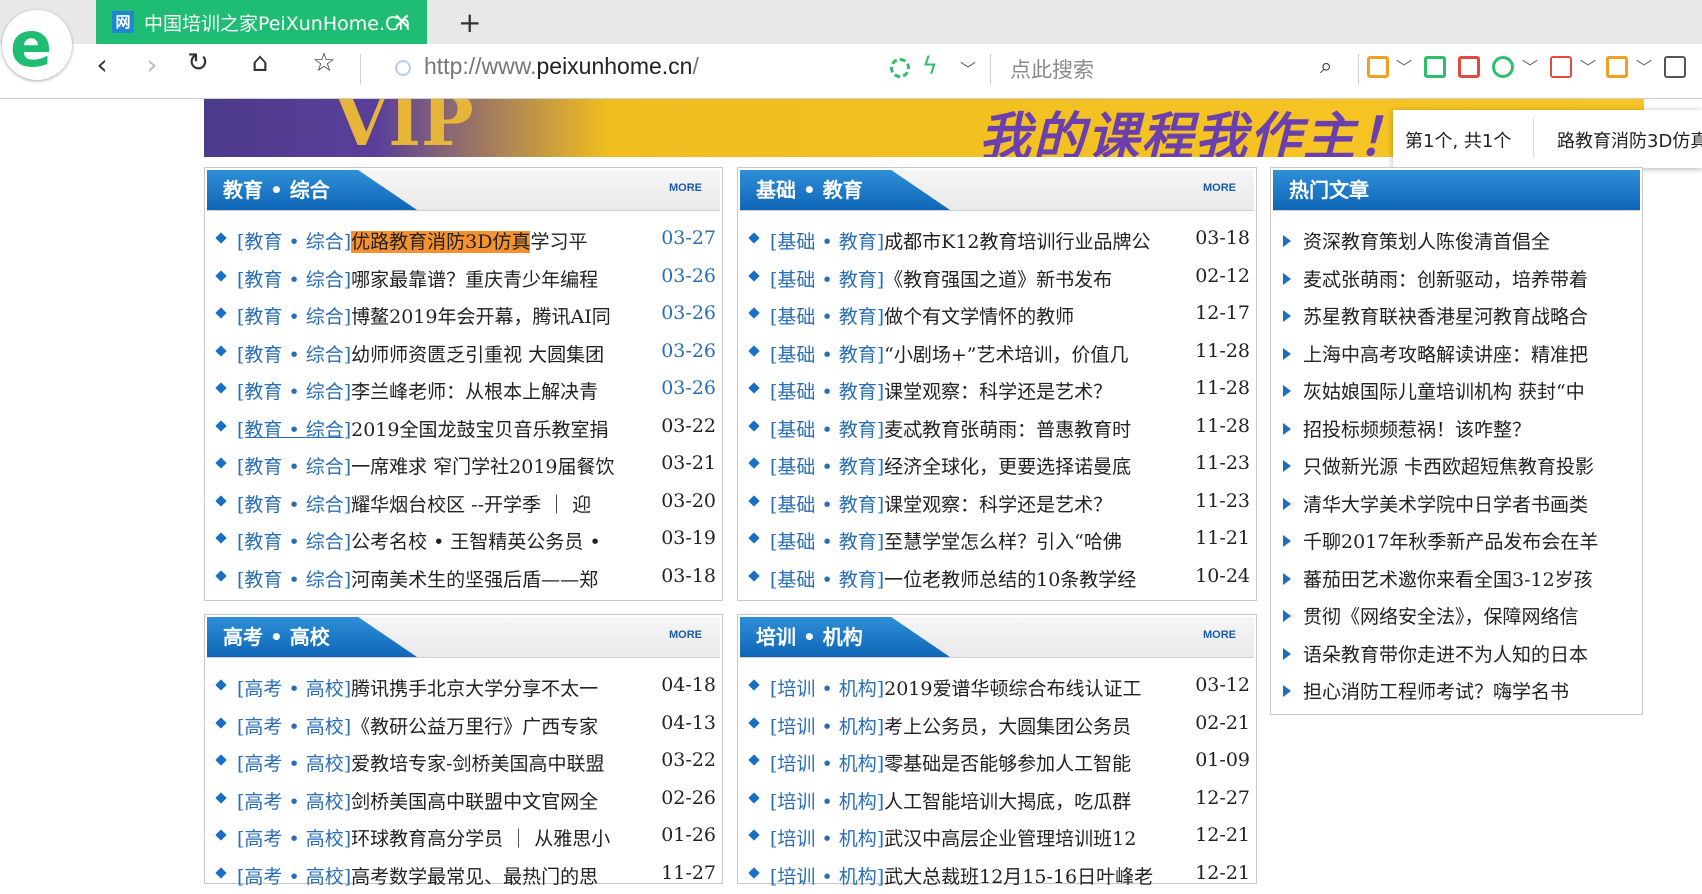  What do you see at coordinates (1445, 317) in the screenshot?
I see `article-title: 苏星教育联袂香港星河教育战略合` at bounding box center [1445, 317].